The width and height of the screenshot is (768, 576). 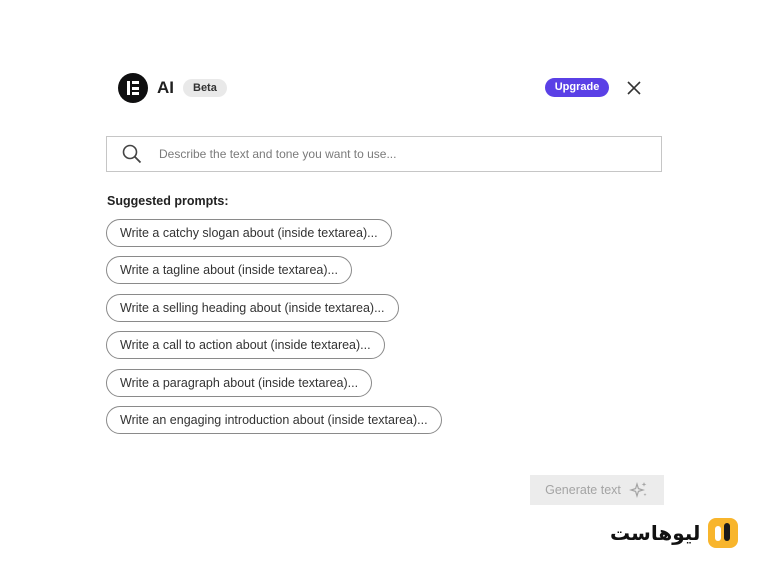 What do you see at coordinates (655, 533) in the screenshot?
I see `watermark-text: لیوهاست` at bounding box center [655, 533].